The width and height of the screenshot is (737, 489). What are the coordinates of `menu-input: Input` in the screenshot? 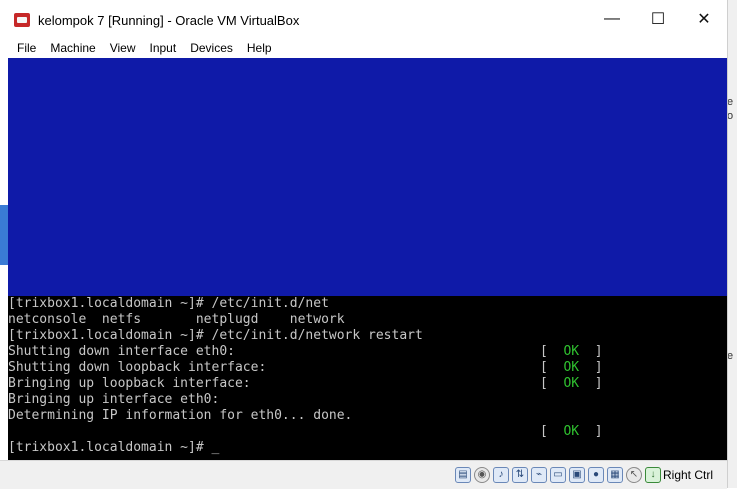 It's located at (163, 48).